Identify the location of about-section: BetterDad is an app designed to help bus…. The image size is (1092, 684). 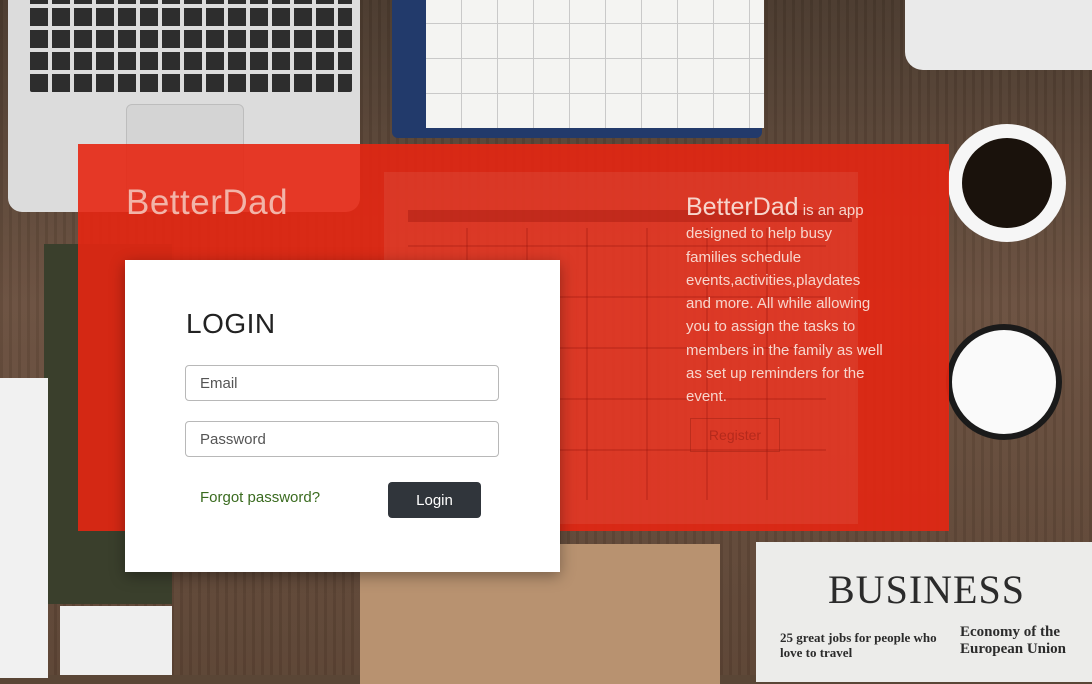
(786, 301).